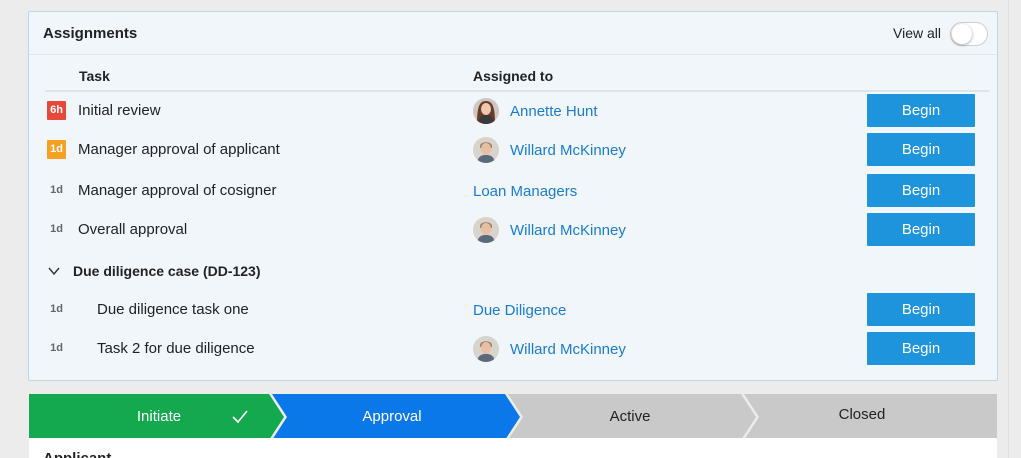 This screenshot has width=1021, height=458. Describe the element at coordinates (513, 76) in the screenshot. I see `column-header-assigned-to: Assigned to` at that location.